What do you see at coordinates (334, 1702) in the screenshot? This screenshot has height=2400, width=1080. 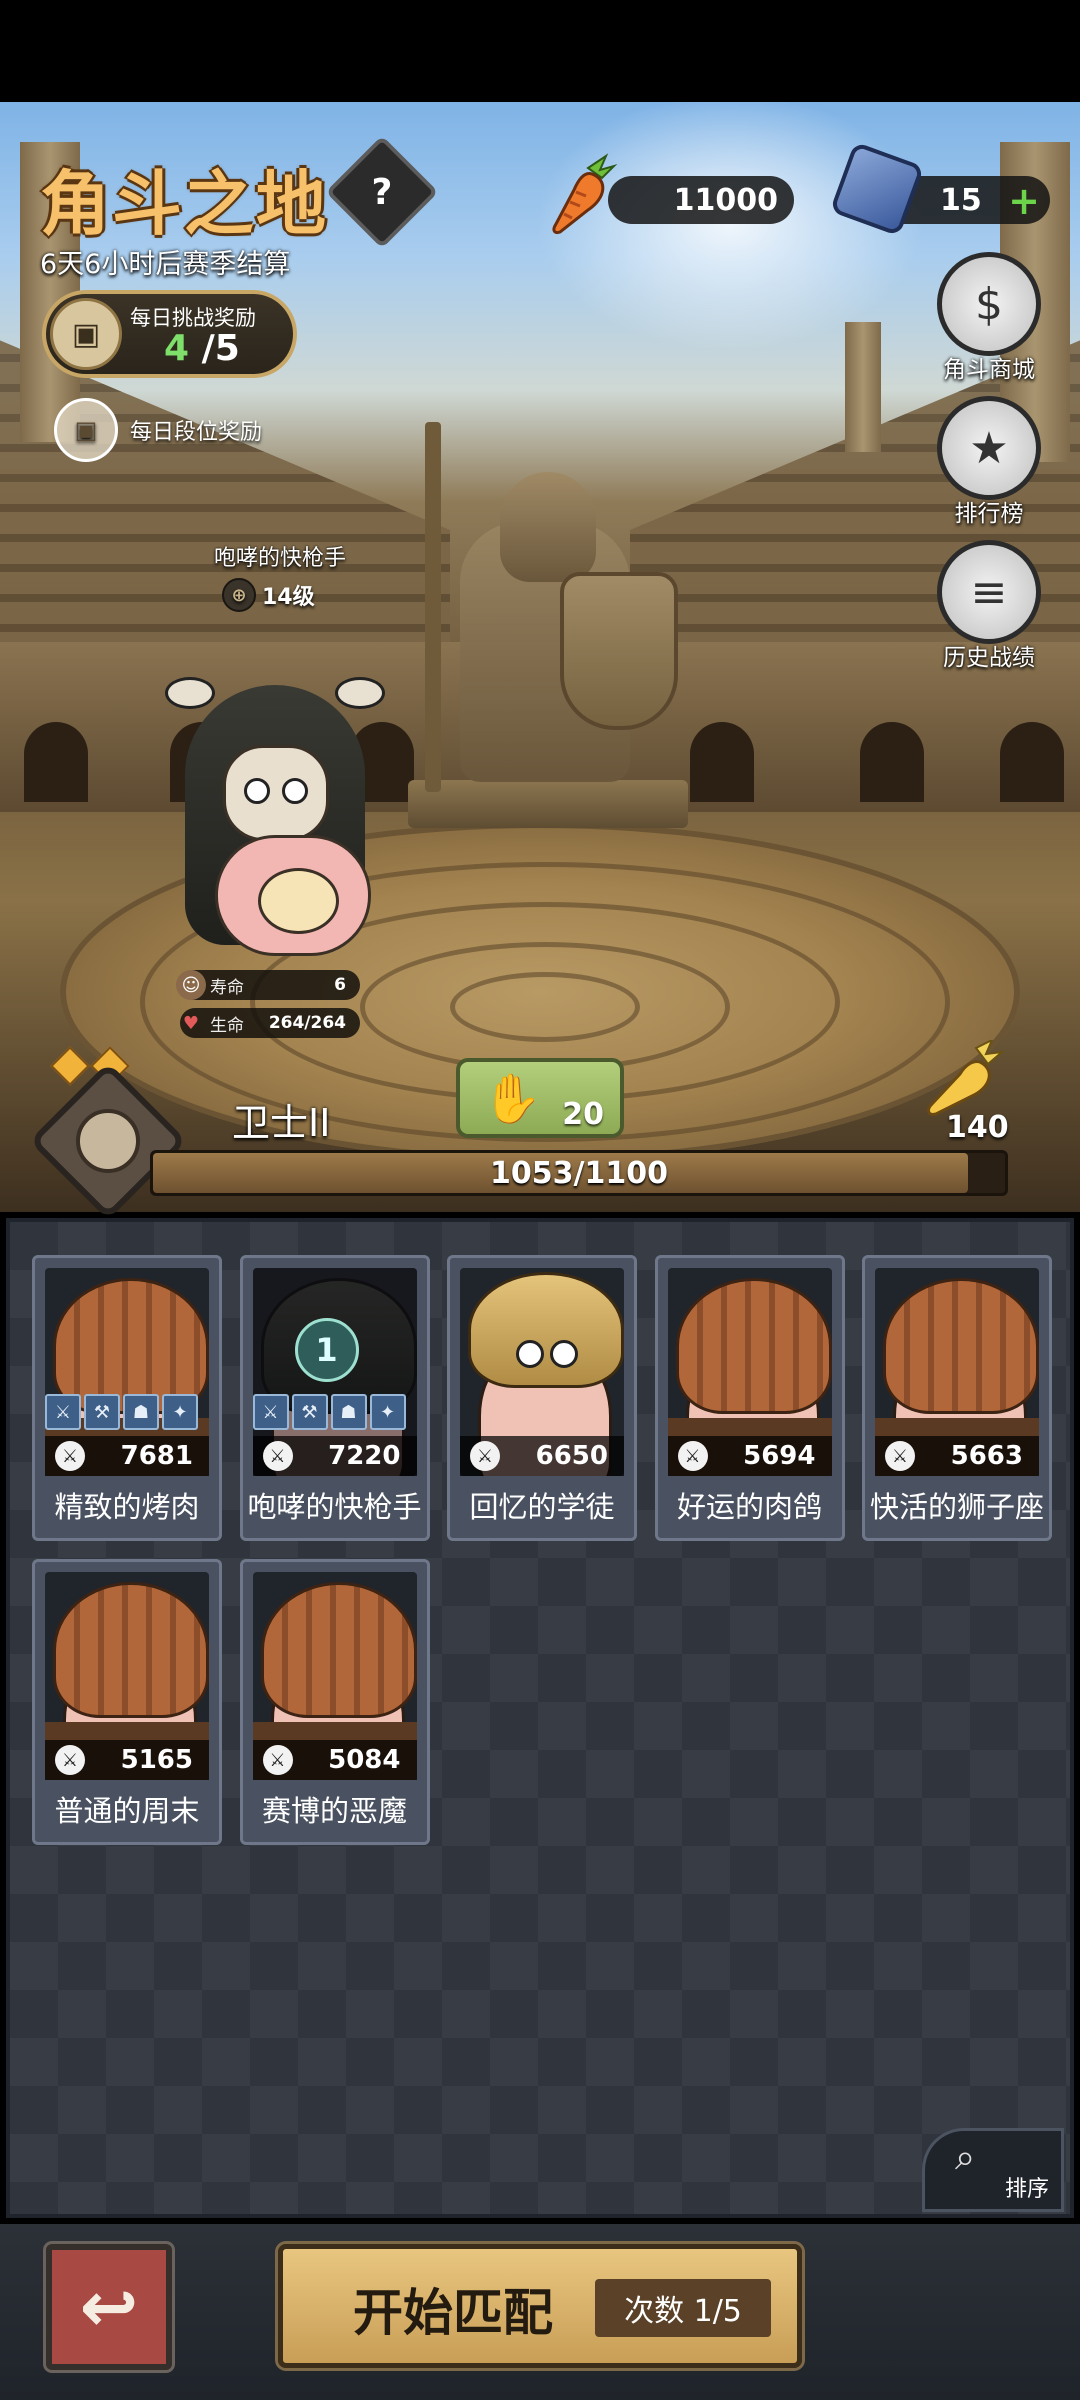 I see `opponent-card: ⚔ 5084 赛博的恶魔` at bounding box center [334, 1702].